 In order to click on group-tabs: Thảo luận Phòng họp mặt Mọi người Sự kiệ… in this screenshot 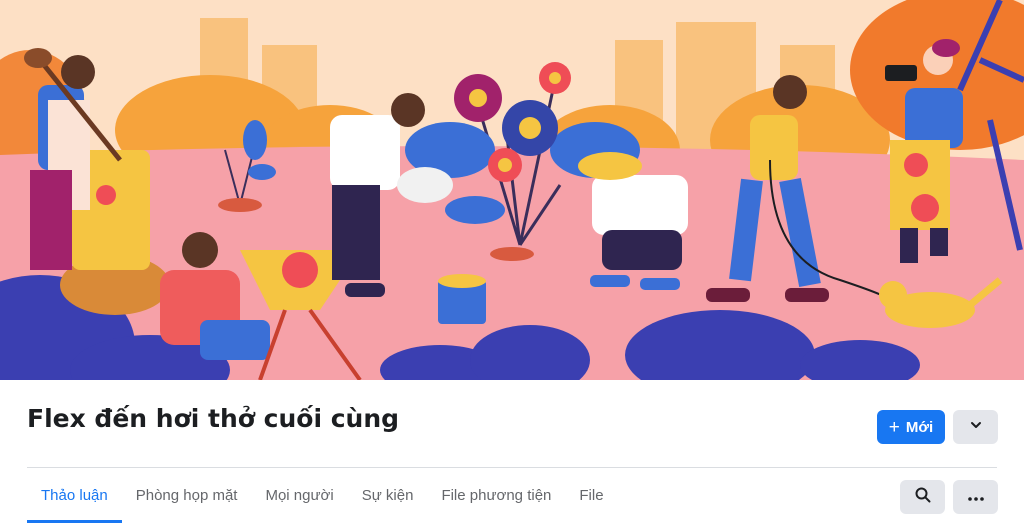, I will do `click(322, 495)`.